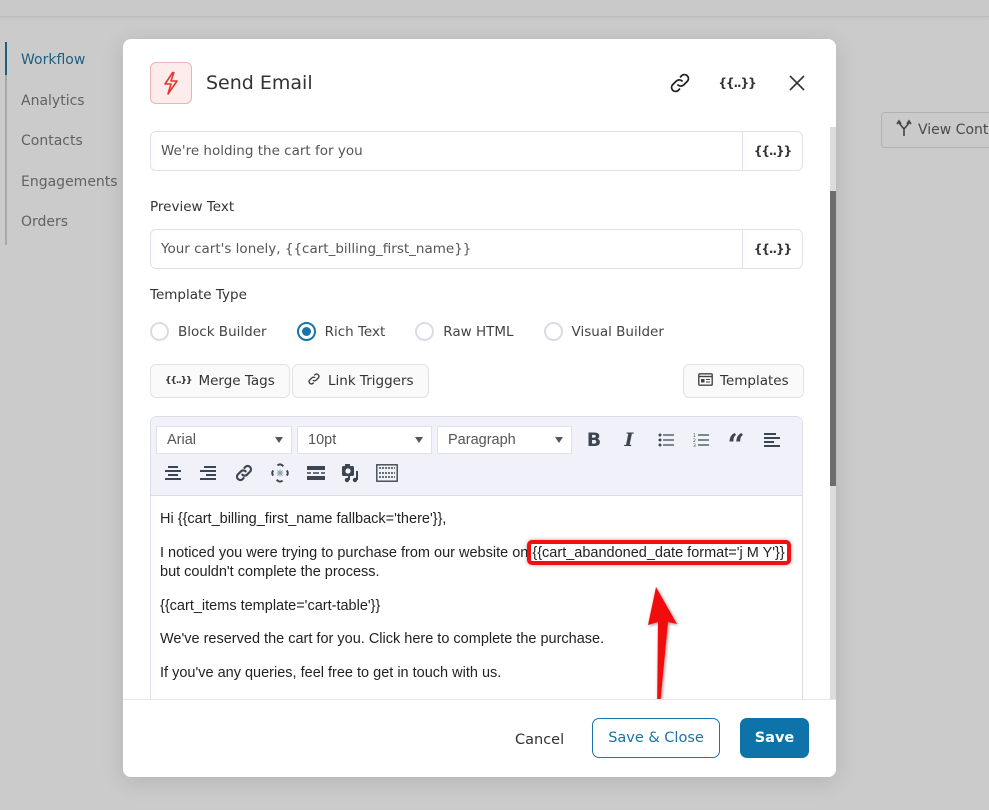  What do you see at coordinates (355, 331) in the screenshot?
I see `radio-label: Rich Text` at bounding box center [355, 331].